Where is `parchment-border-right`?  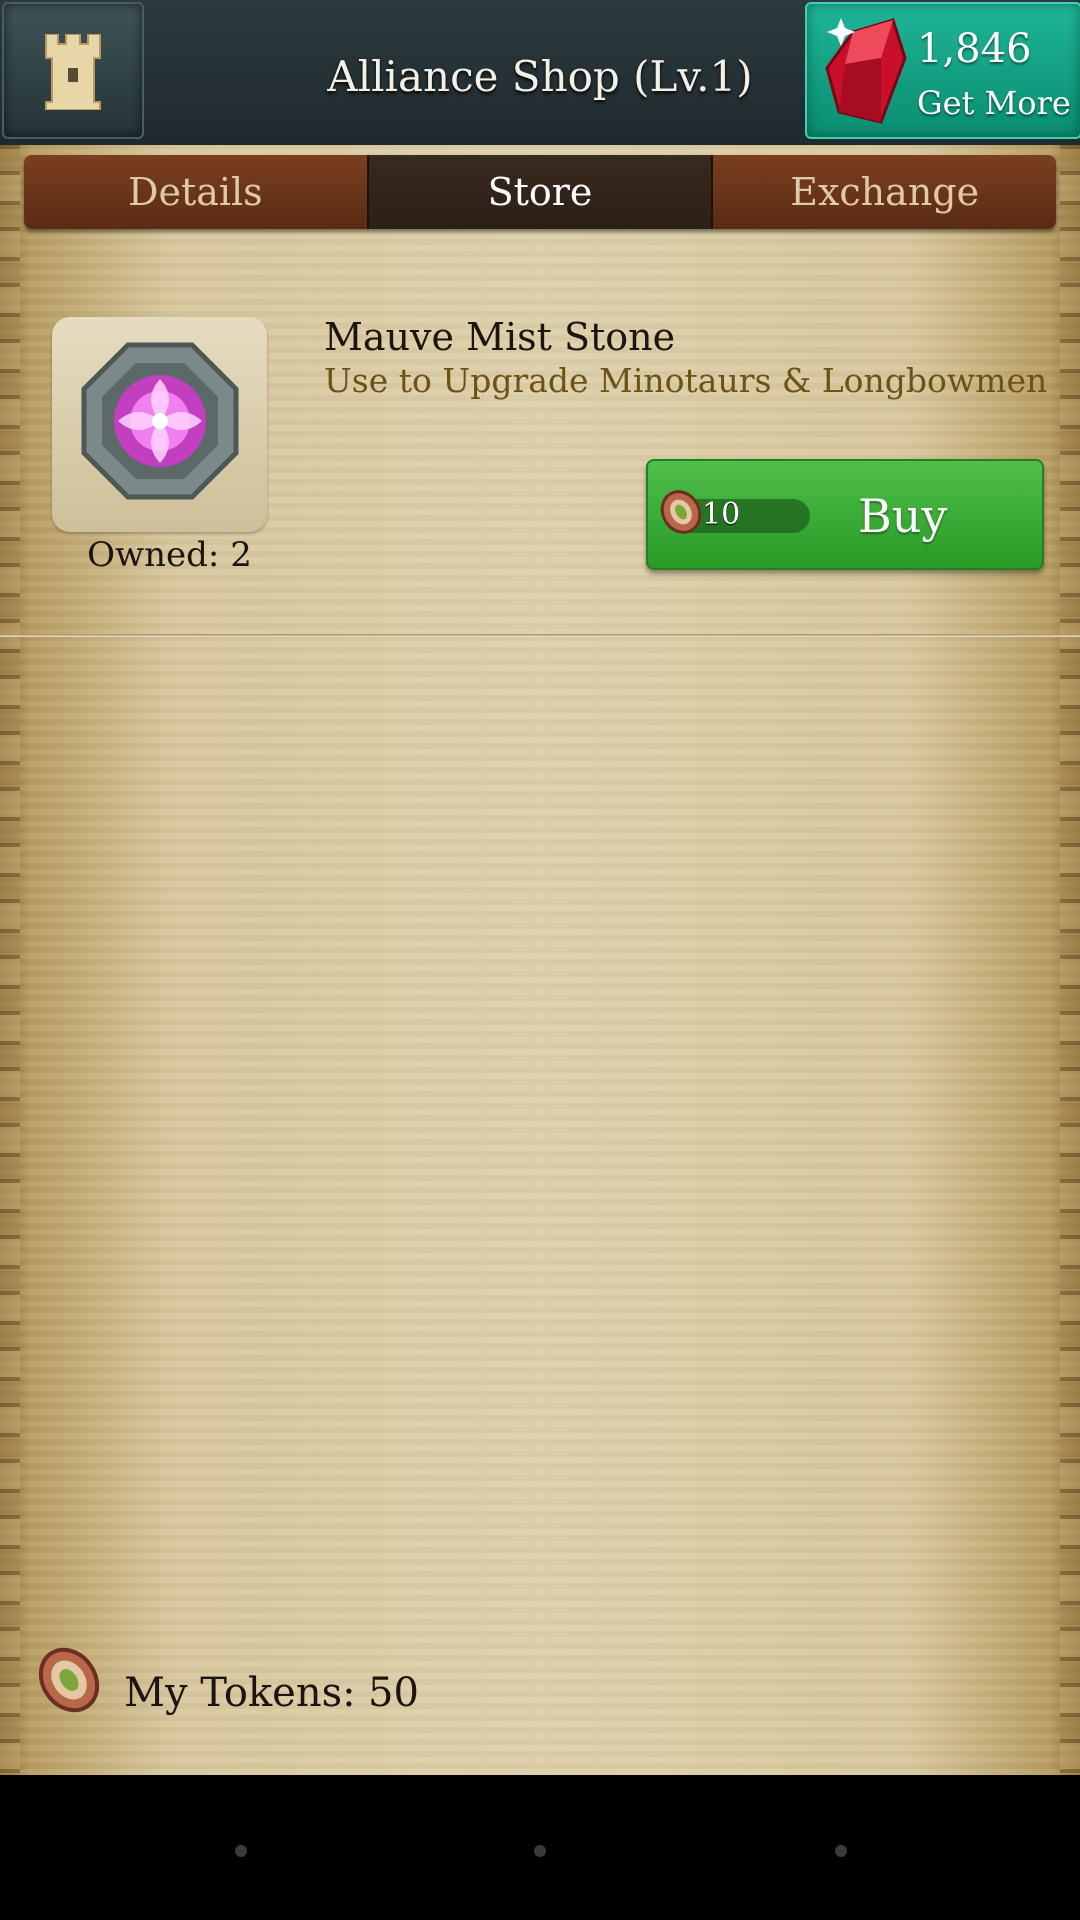 parchment-border-right is located at coordinates (1070, 960).